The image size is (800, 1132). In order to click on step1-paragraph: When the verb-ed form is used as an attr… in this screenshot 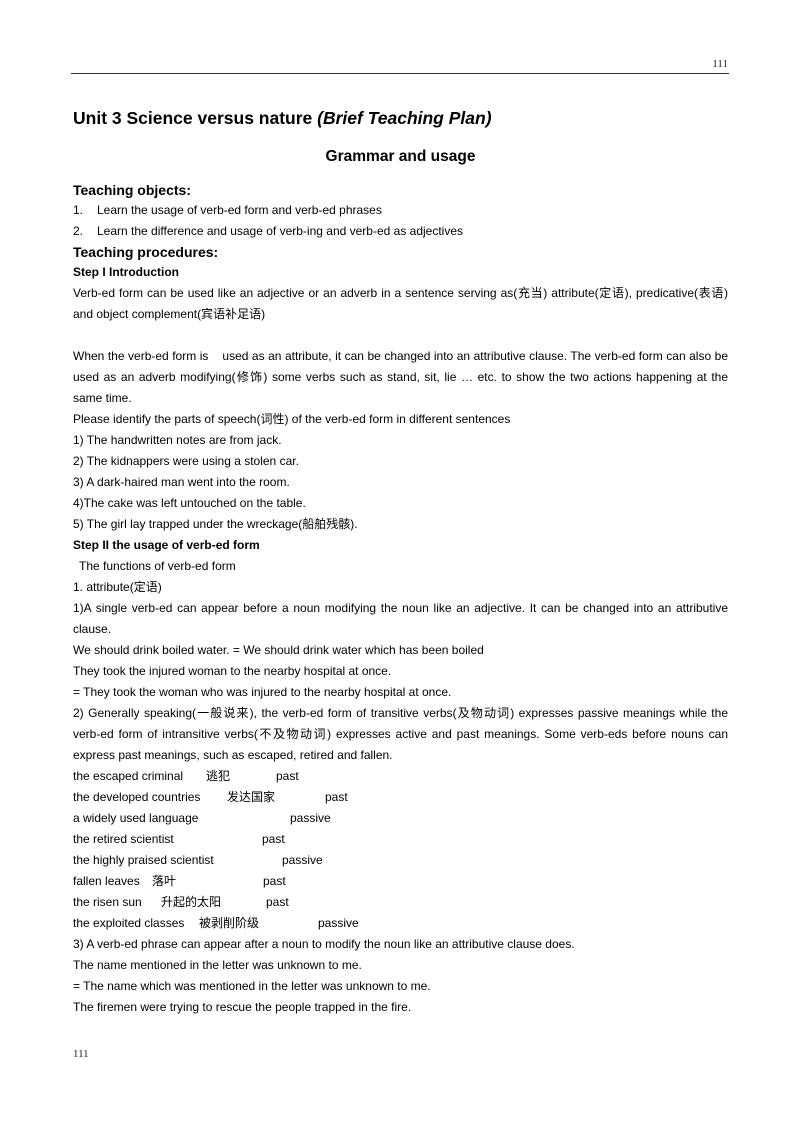, I will do `click(402, 377)`.